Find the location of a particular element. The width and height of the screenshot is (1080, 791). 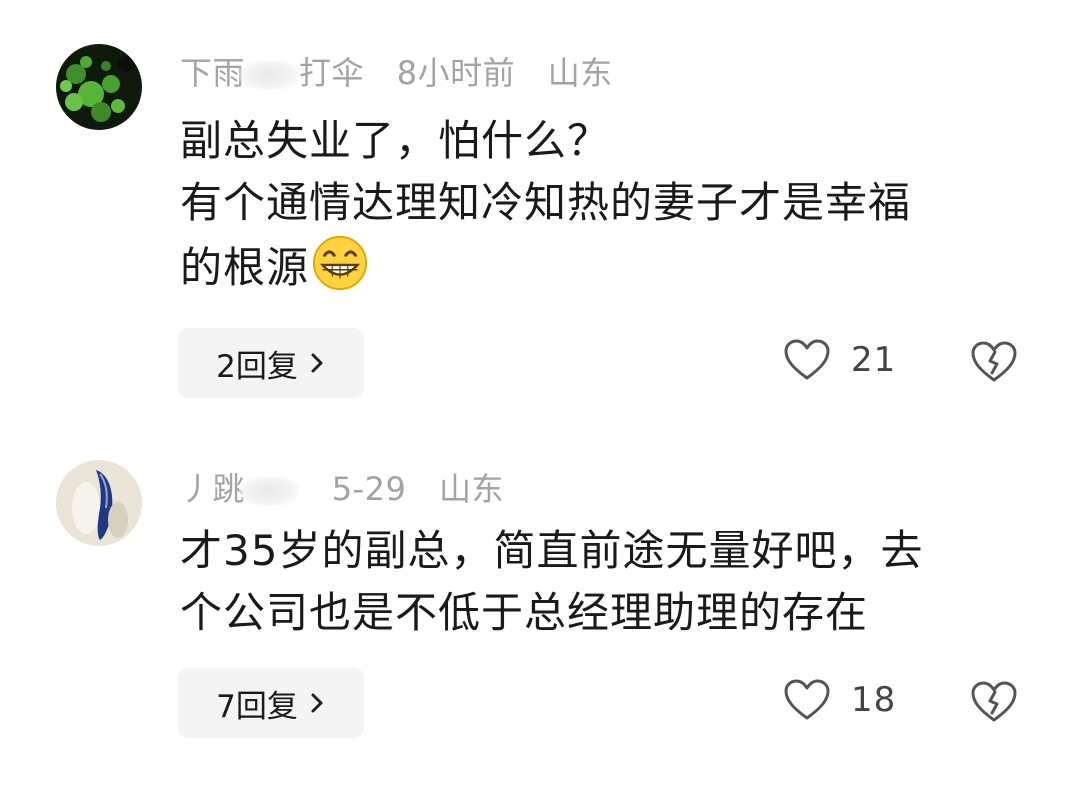

username: 下雨 打伞 is located at coordinates (272, 73).